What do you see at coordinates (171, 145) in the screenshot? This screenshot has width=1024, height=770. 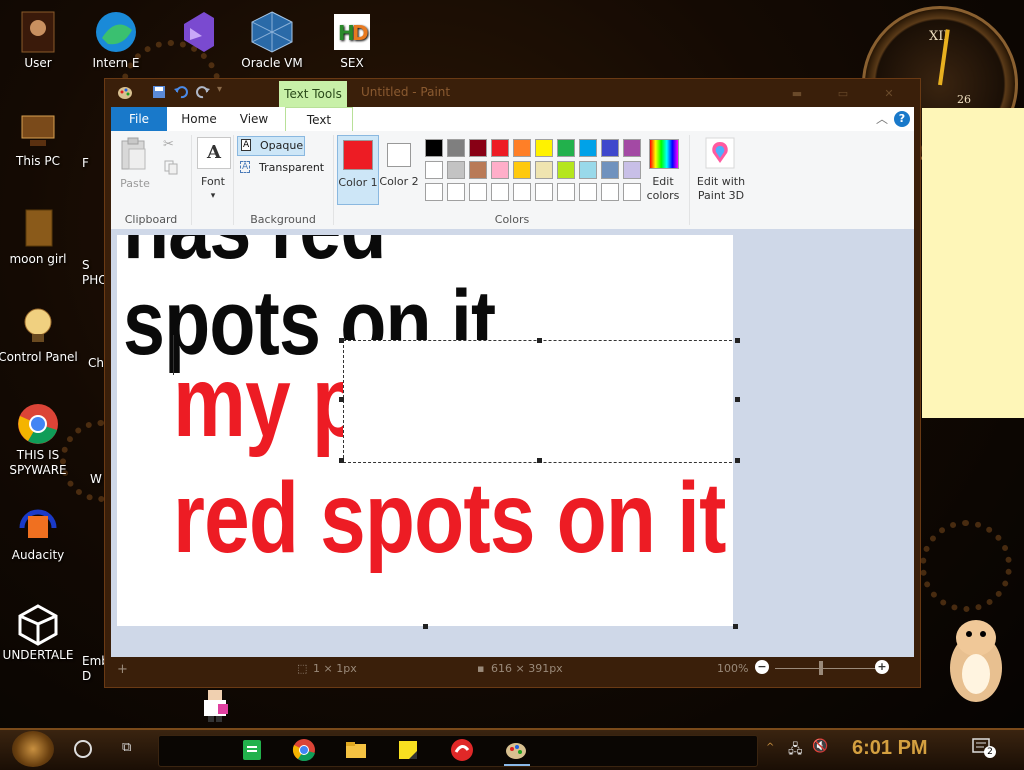 I see `cut-icon: ✂` at bounding box center [171, 145].